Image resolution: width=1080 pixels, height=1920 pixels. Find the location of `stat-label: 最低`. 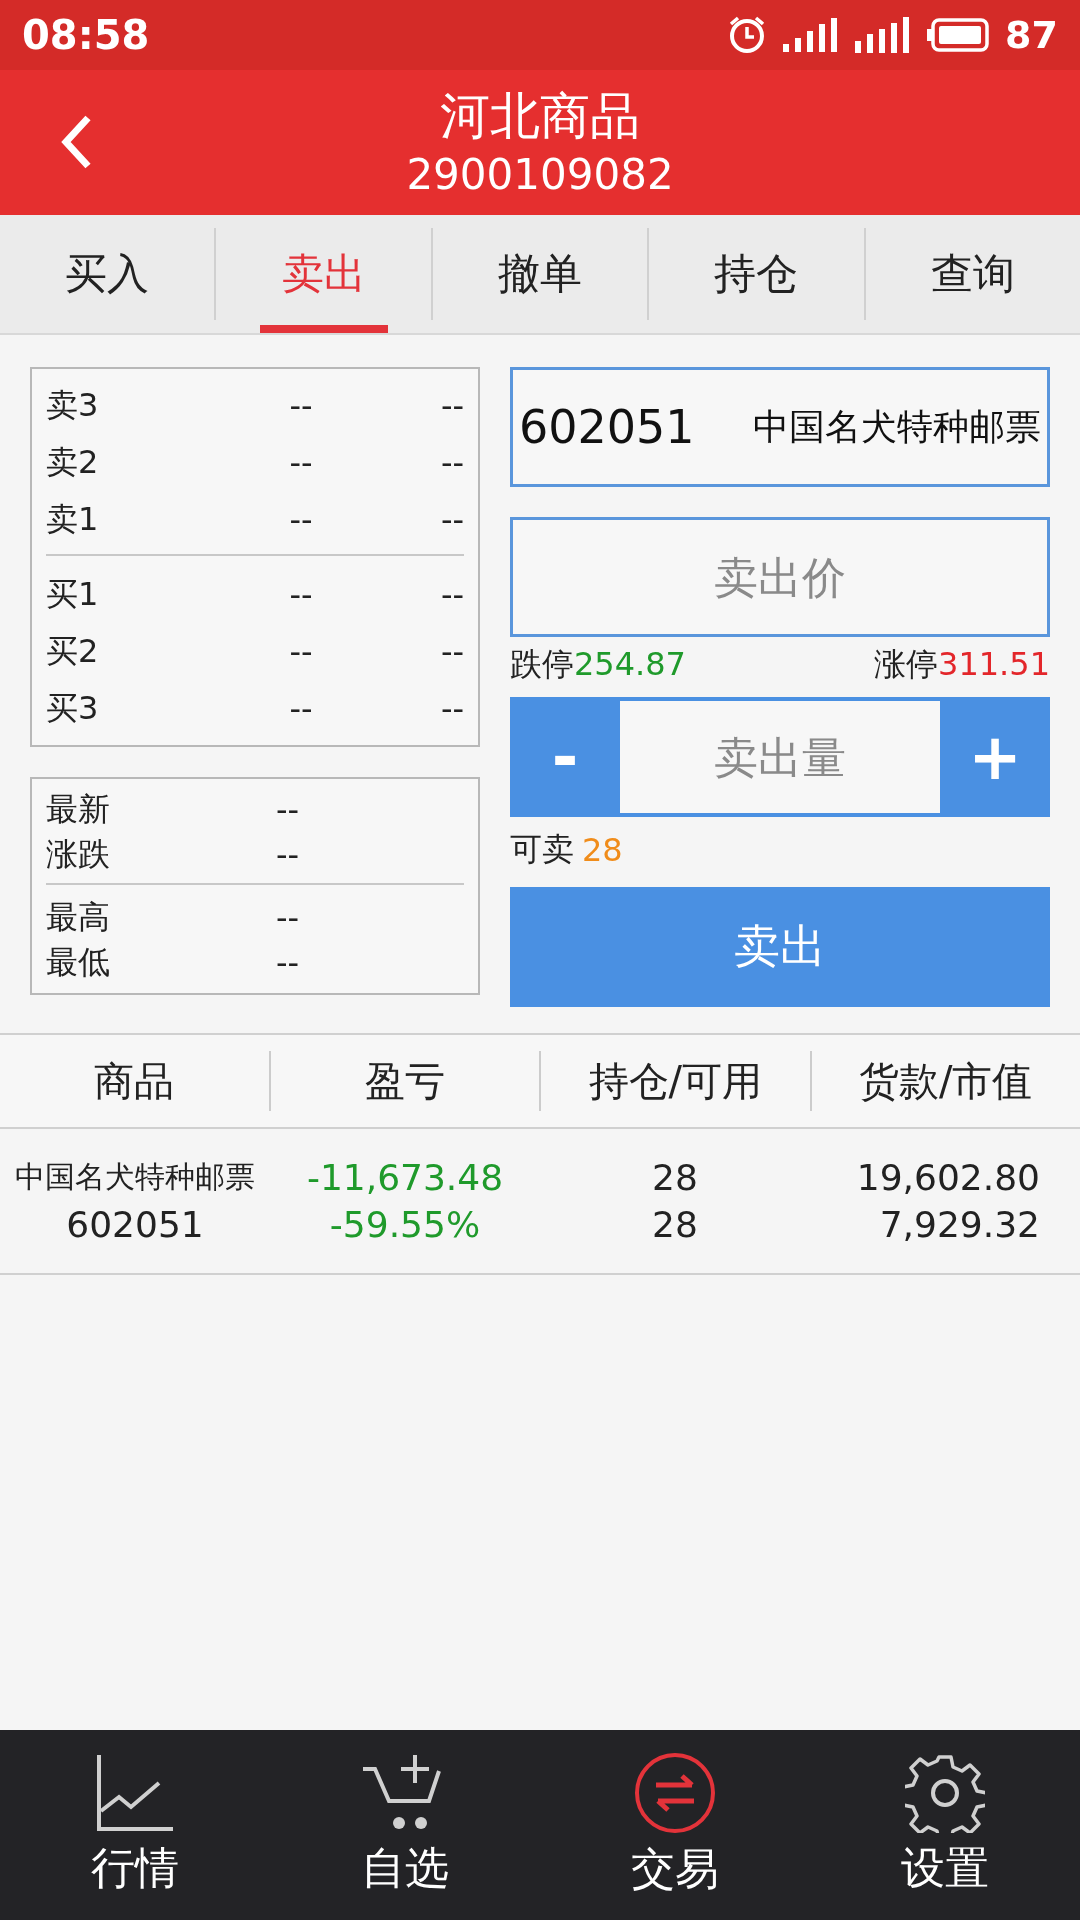

stat-label: 最低 is located at coordinates (78, 962).